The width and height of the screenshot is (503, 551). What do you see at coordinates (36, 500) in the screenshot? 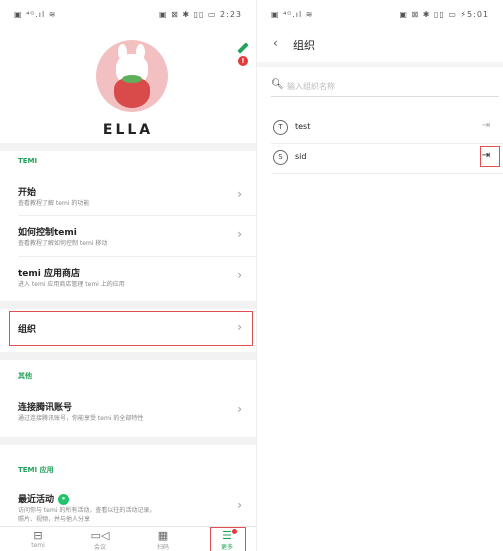
I see `menu-item-title-text: 最近活动` at bounding box center [36, 500].